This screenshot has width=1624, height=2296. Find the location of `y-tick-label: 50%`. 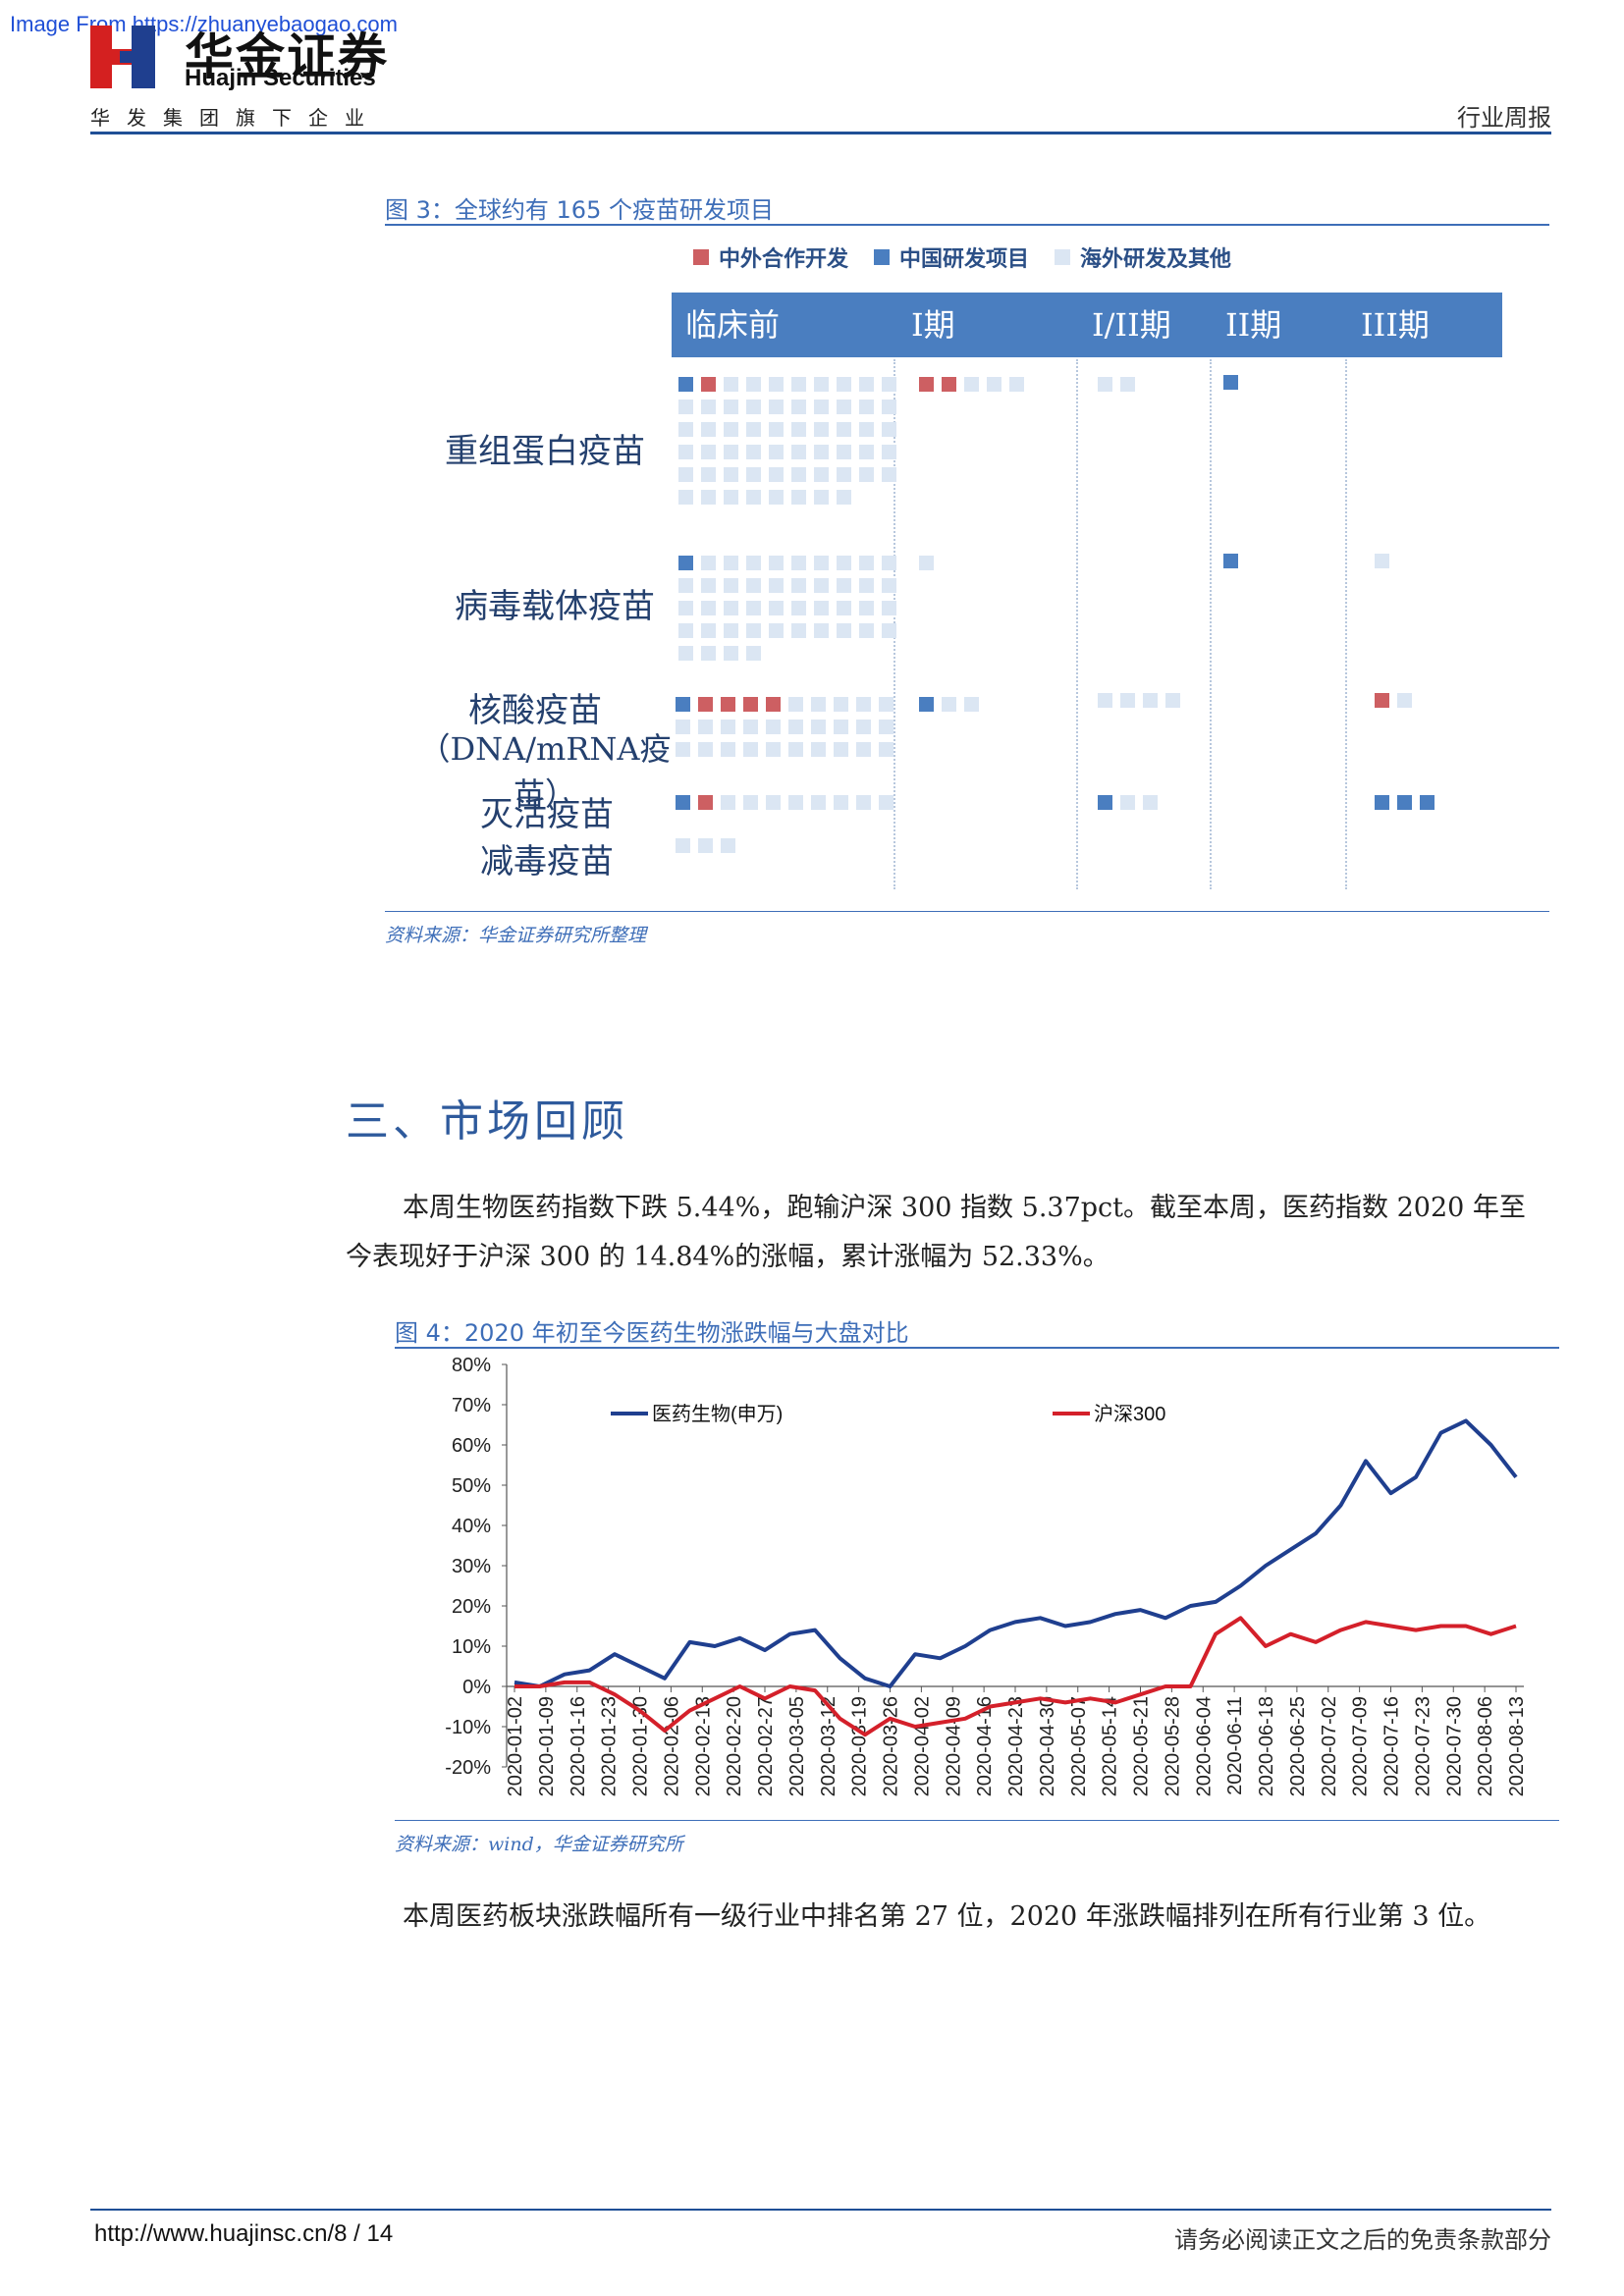

y-tick-label: 50% is located at coordinates (471, 1486).